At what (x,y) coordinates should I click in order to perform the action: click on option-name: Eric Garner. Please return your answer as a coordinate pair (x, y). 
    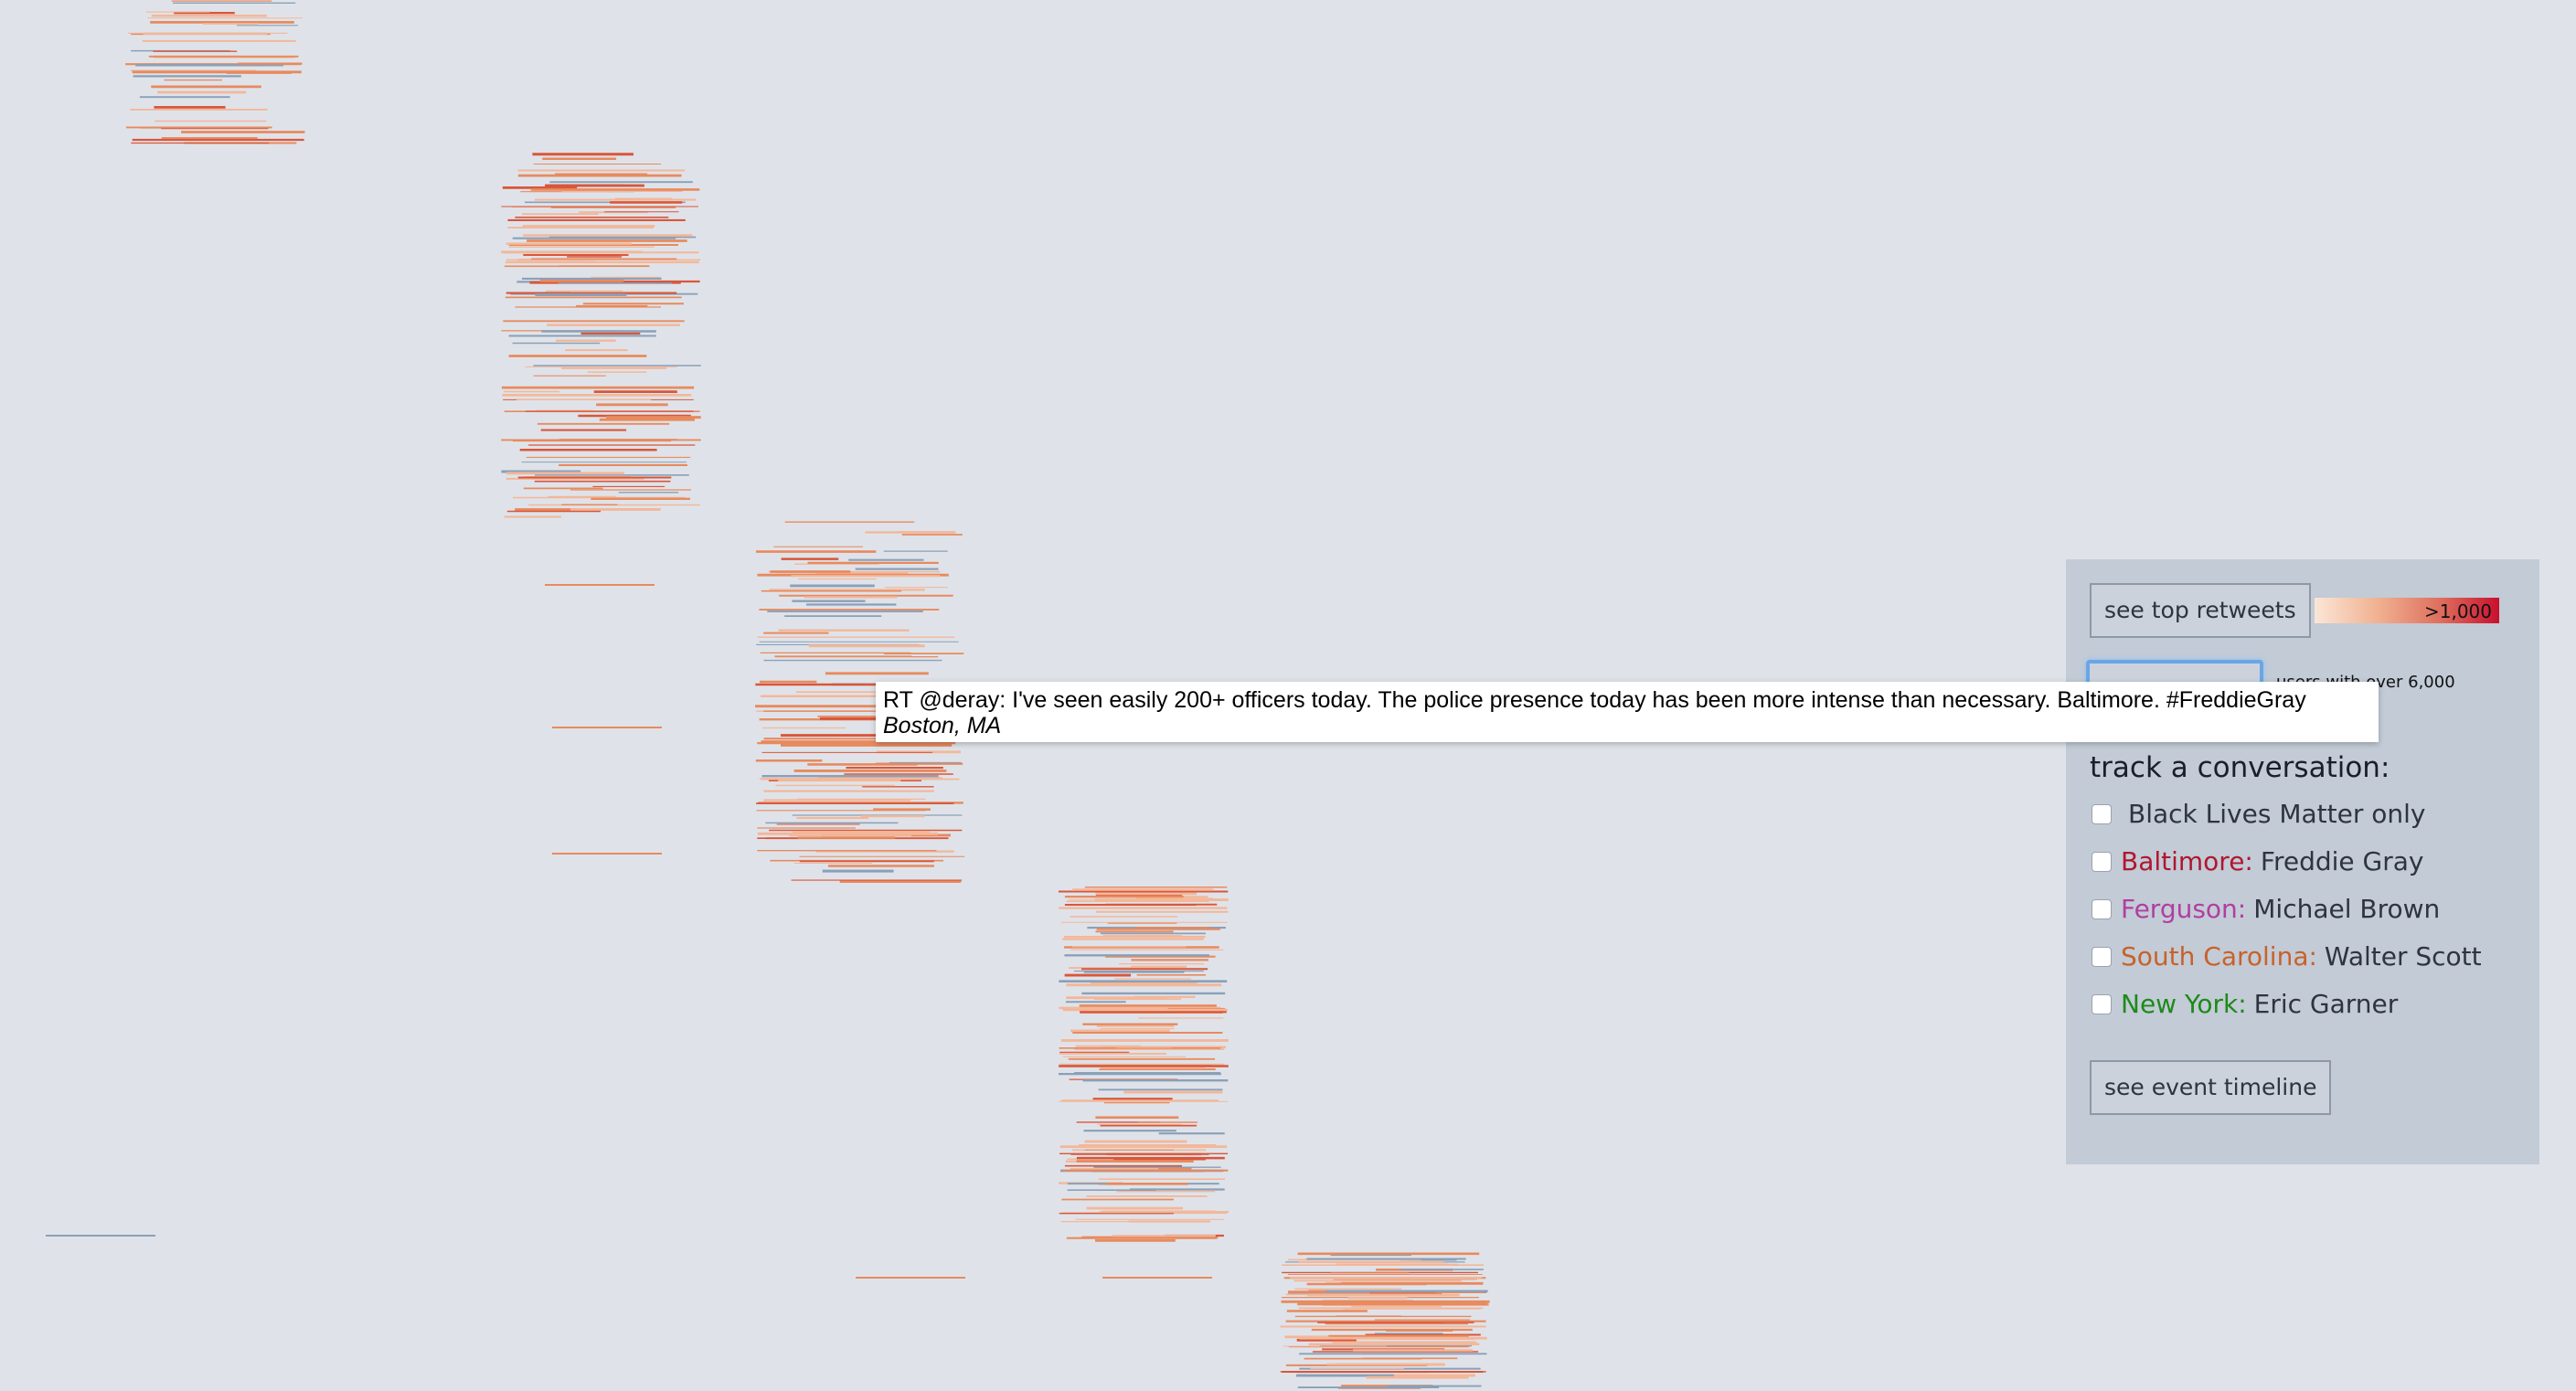
    Looking at the image, I should click on (2326, 1004).